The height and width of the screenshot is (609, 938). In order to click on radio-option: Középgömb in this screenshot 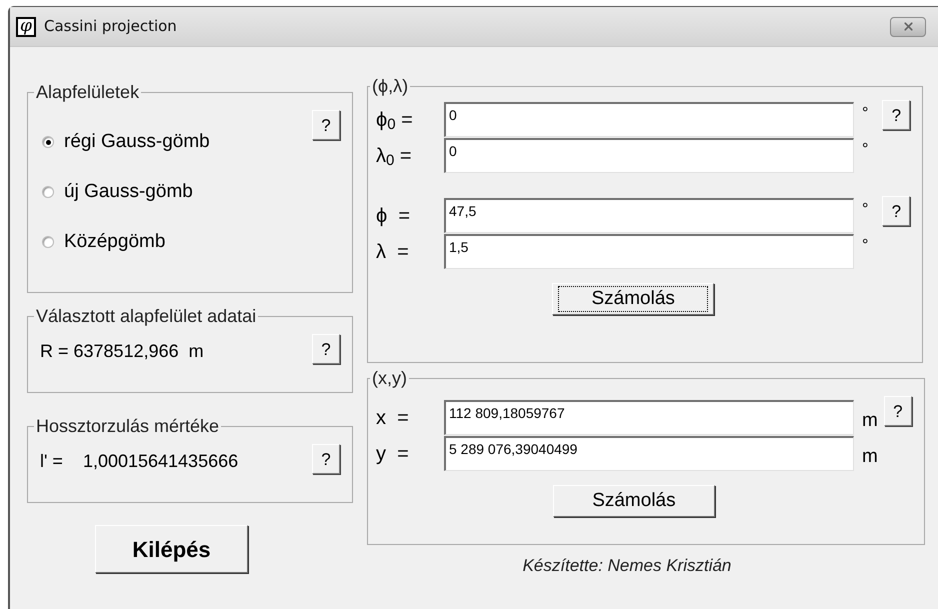, I will do `click(104, 242)`.